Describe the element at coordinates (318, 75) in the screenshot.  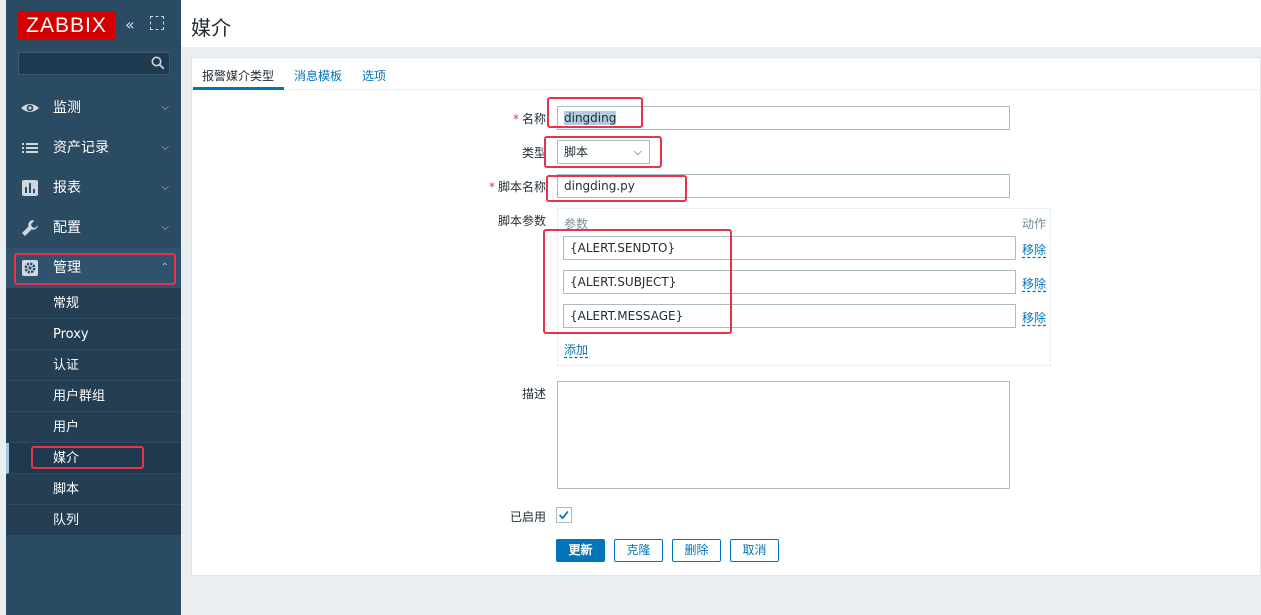
I see `tab-message-templates: 消息模板` at that location.